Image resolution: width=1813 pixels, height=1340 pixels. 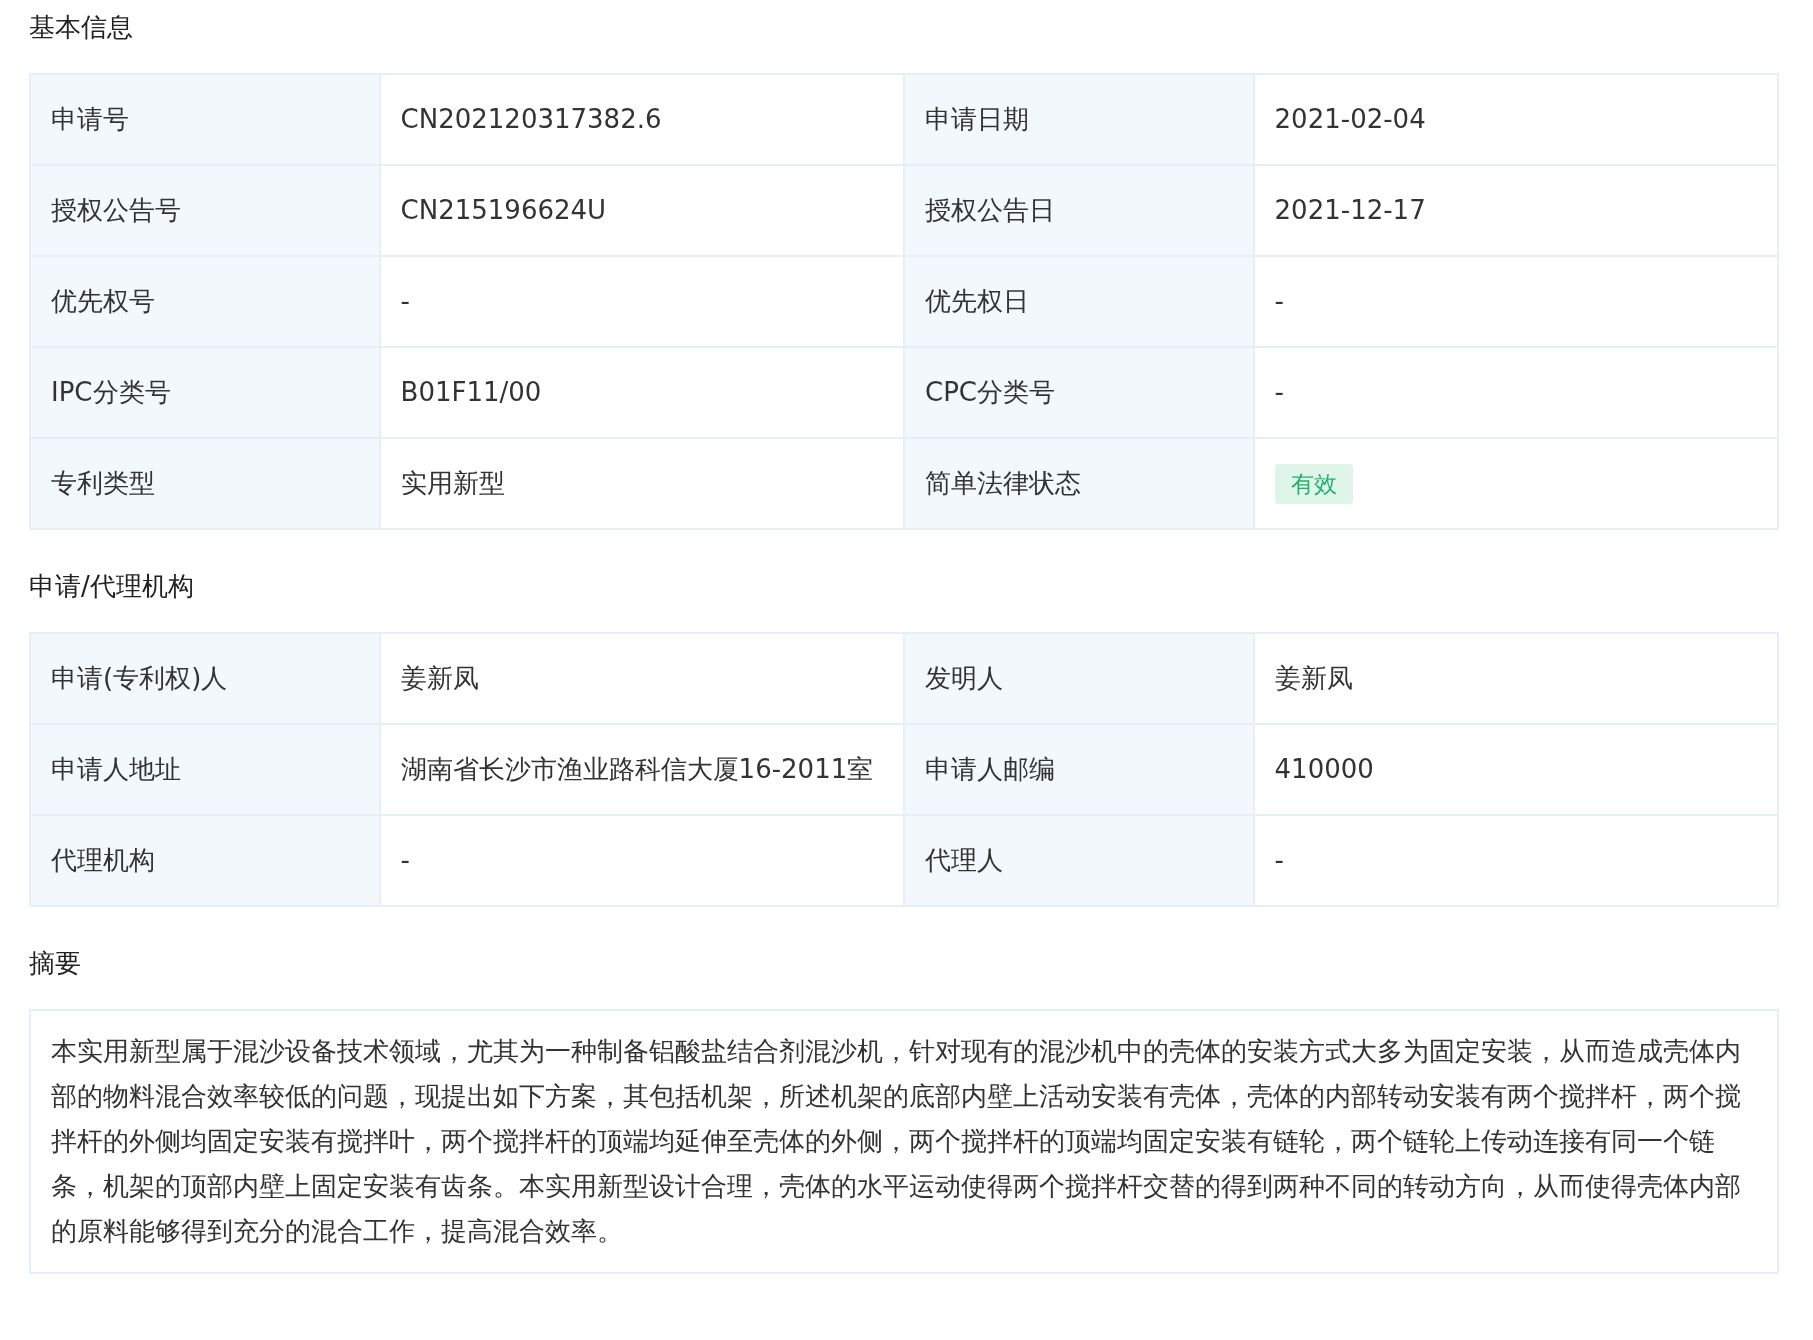 I want to click on field-label: 优先权号, so click(x=205, y=301).